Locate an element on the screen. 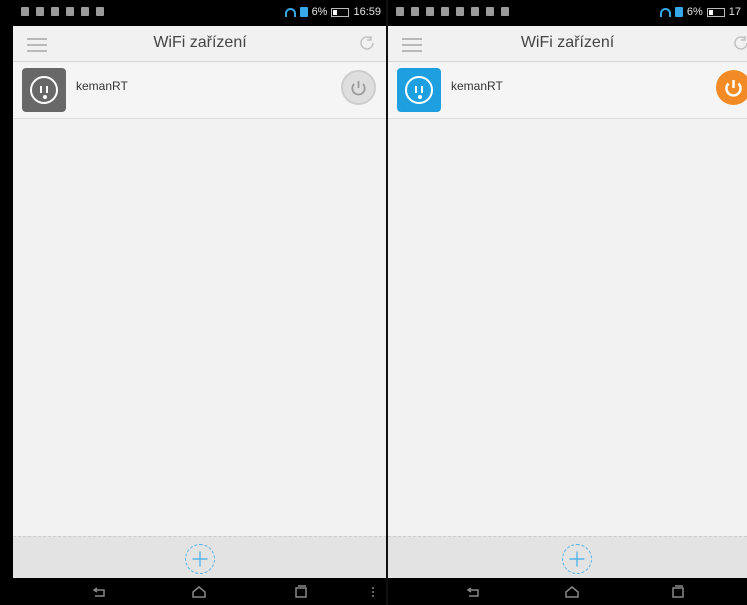 The width and height of the screenshot is (747, 605). system-indicators: 6% 17 is located at coordinates (700, 12).